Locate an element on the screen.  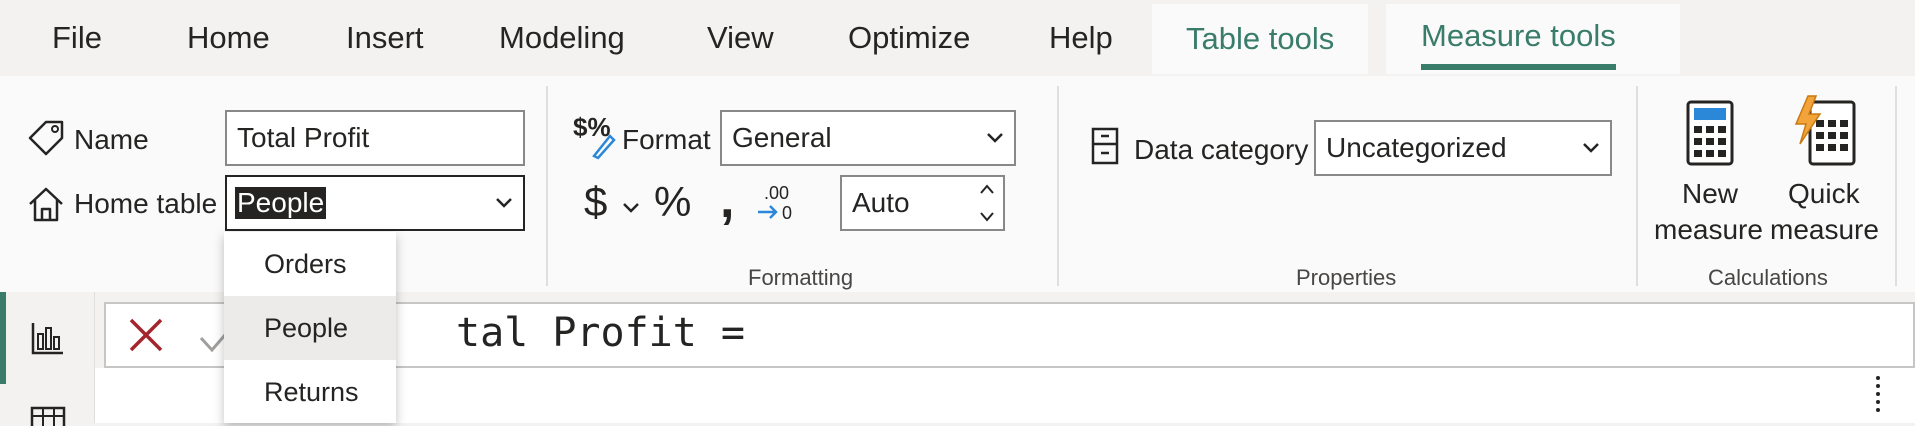
cancel-icon is located at coordinates (146, 335).